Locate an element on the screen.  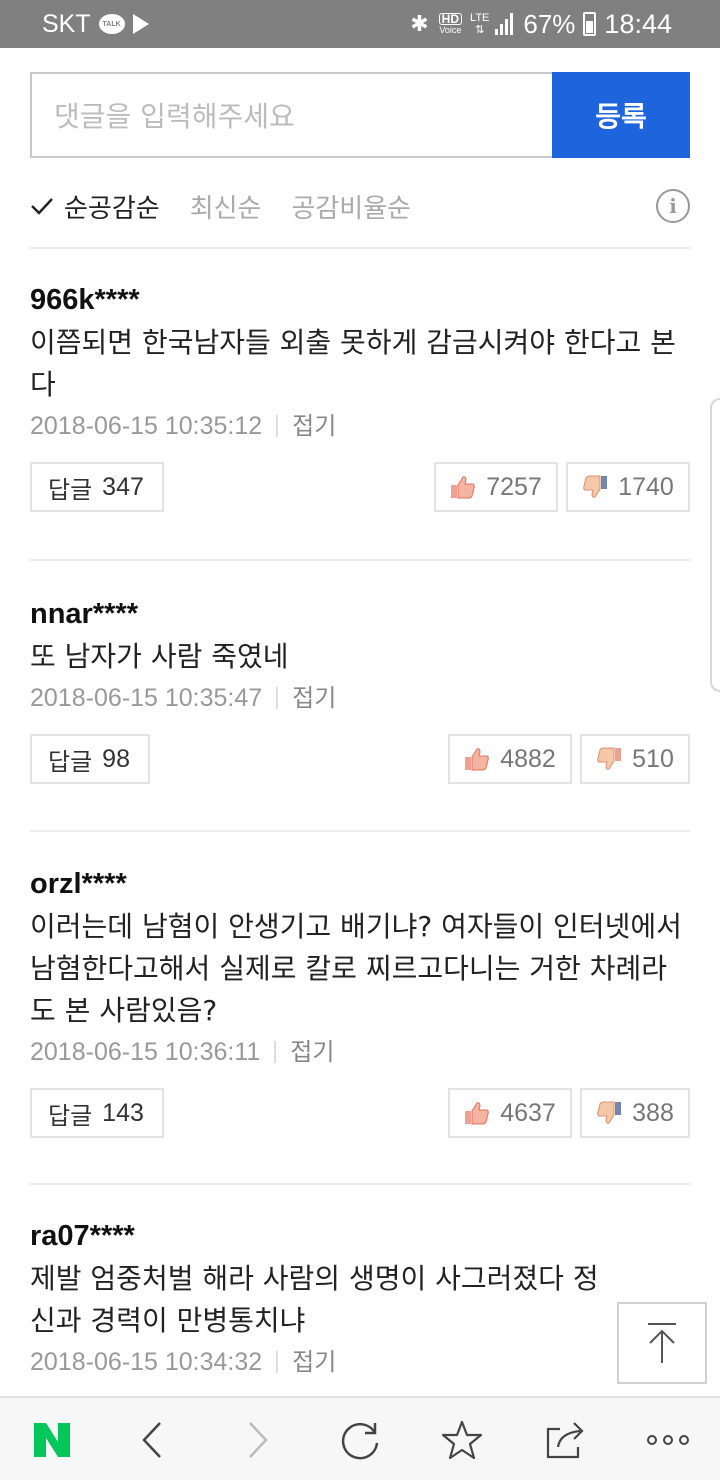
comment-text: 제발 엄중처벌 해라 사람의 생명이 사그러졌다 정신과 경력이 만병통치냐 is located at coordinates (314, 1299).